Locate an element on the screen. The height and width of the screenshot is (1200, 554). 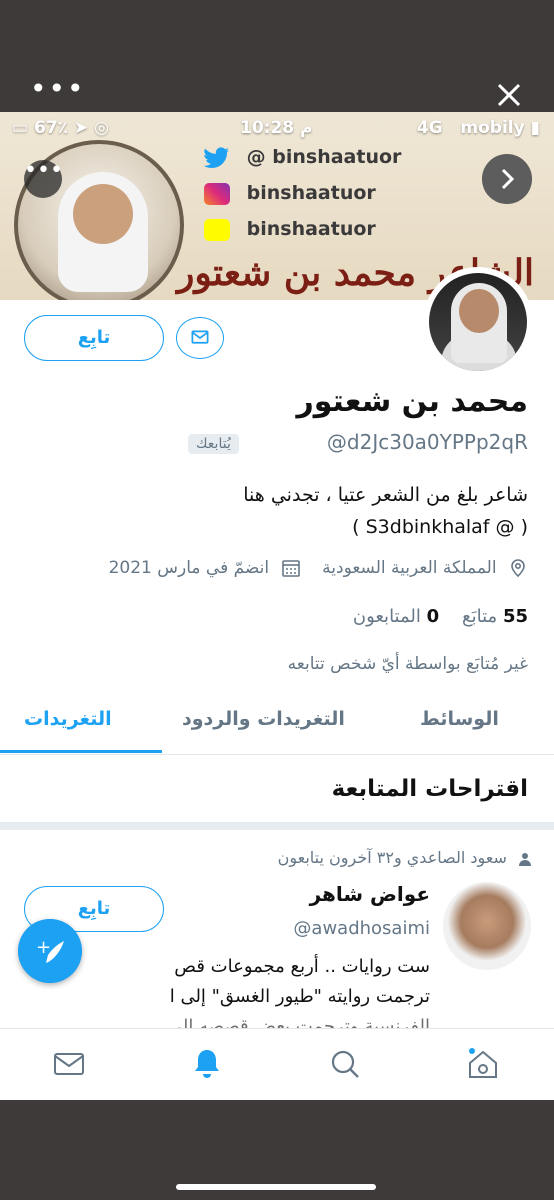
twitter-link: @ binshaatuor is located at coordinates (302, 157).